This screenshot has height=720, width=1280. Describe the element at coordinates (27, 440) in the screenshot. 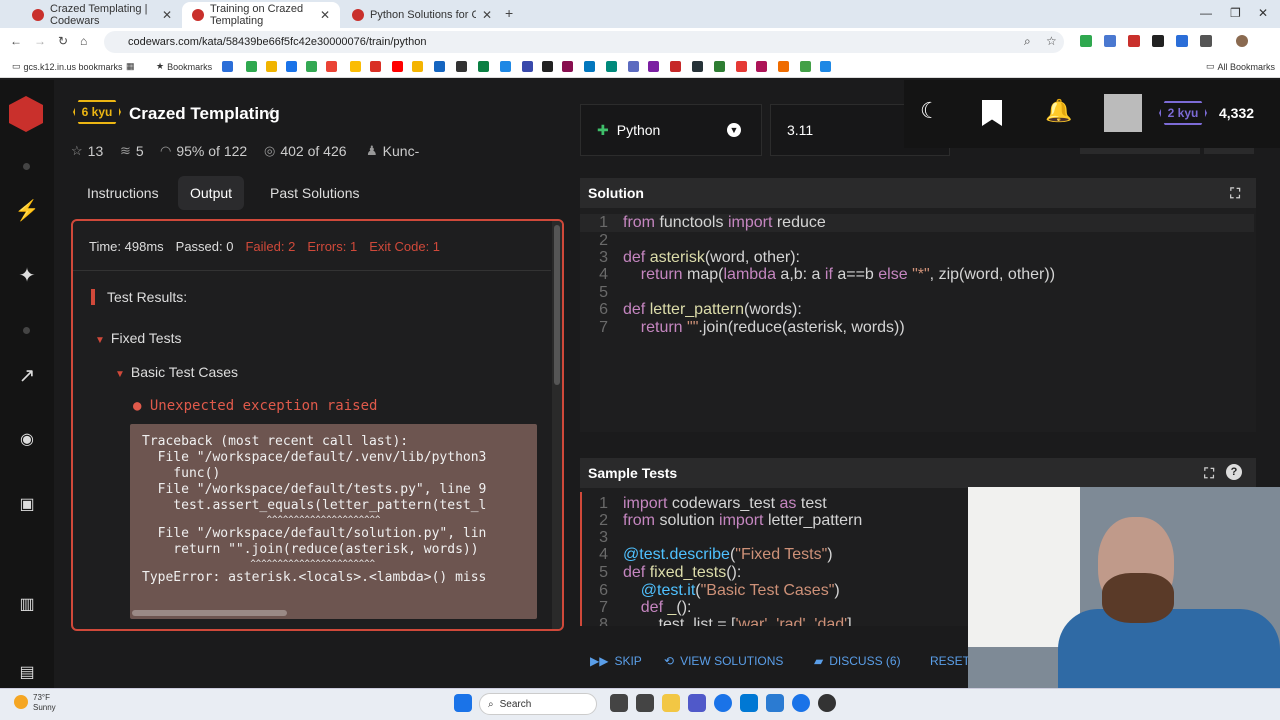

I see `discord-icon: ◉` at that location.